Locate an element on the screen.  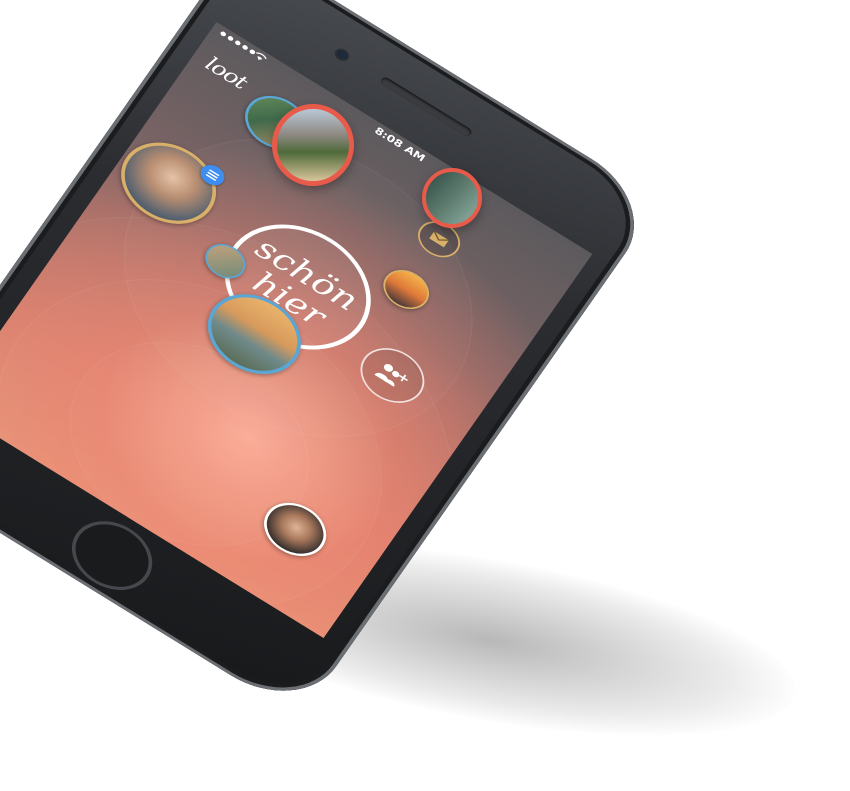
photo-bubble-coast is located at coordinates (452, 198).